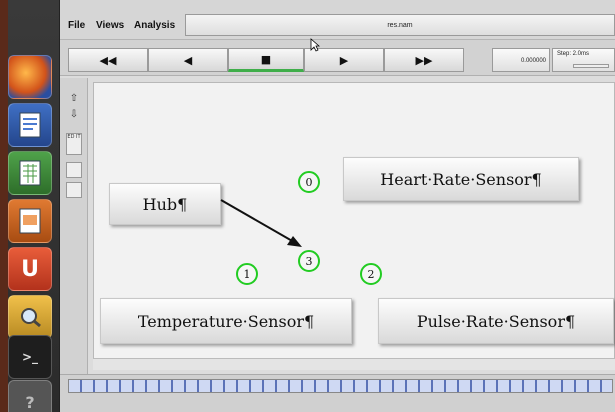 The image size is (615, 412). What do you see at coordinates (315, 45) in the screenshot?
I see `mouse-cursor` at bounding box center [315, 45].